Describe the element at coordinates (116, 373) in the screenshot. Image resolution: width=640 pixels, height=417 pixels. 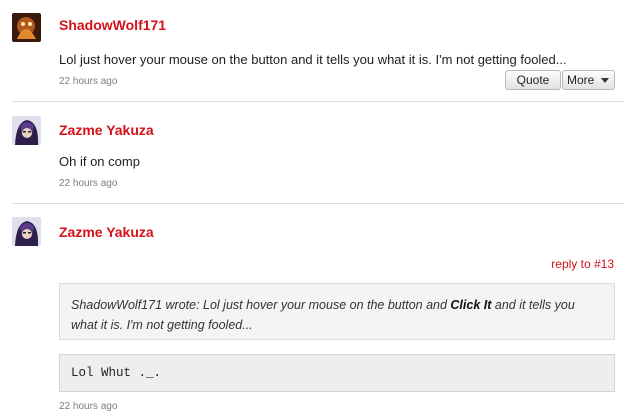
I see `code-text: Lol Whut ._.` at that location.